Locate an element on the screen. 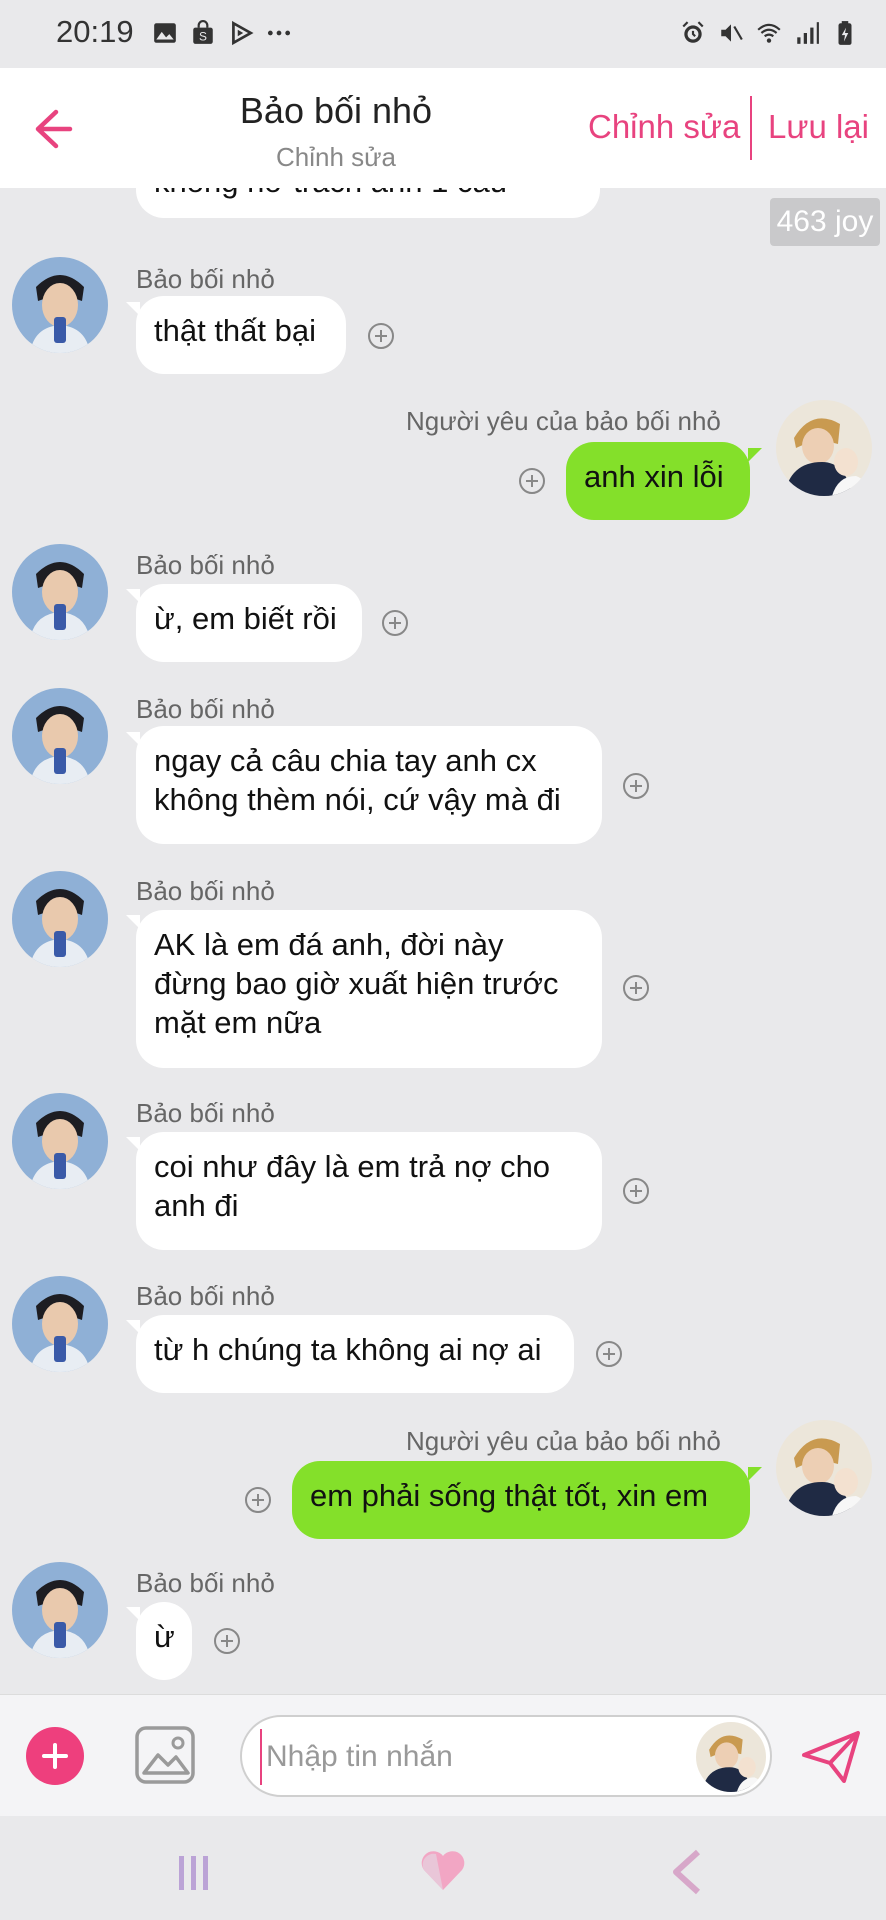 This screenshot has height=1920, width=886. message-input-wrapper is located at coordinates (506, 1756).